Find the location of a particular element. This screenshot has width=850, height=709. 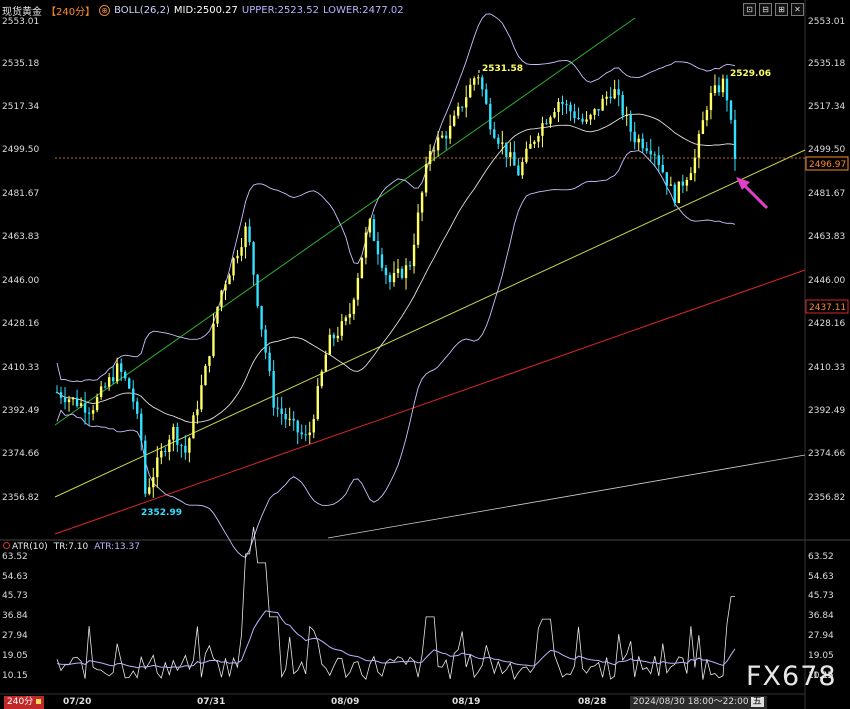

white-channel-line is located at coordinates (566, 496).